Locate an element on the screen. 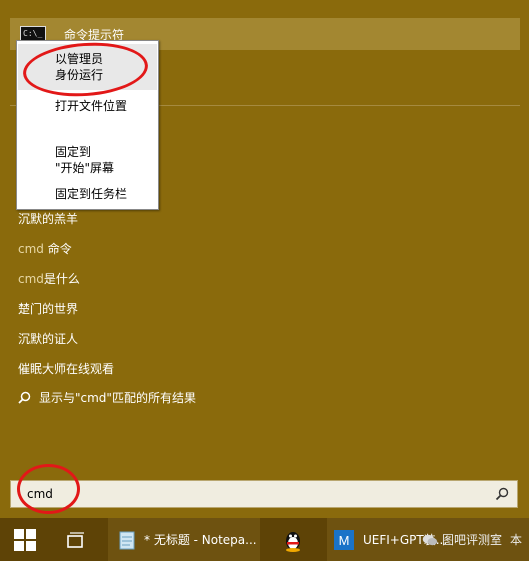 Image resolution: width=529 pixels, height=561 pixels. menu-item-label: 打开文件位置 is located at coordinates (91, 106).